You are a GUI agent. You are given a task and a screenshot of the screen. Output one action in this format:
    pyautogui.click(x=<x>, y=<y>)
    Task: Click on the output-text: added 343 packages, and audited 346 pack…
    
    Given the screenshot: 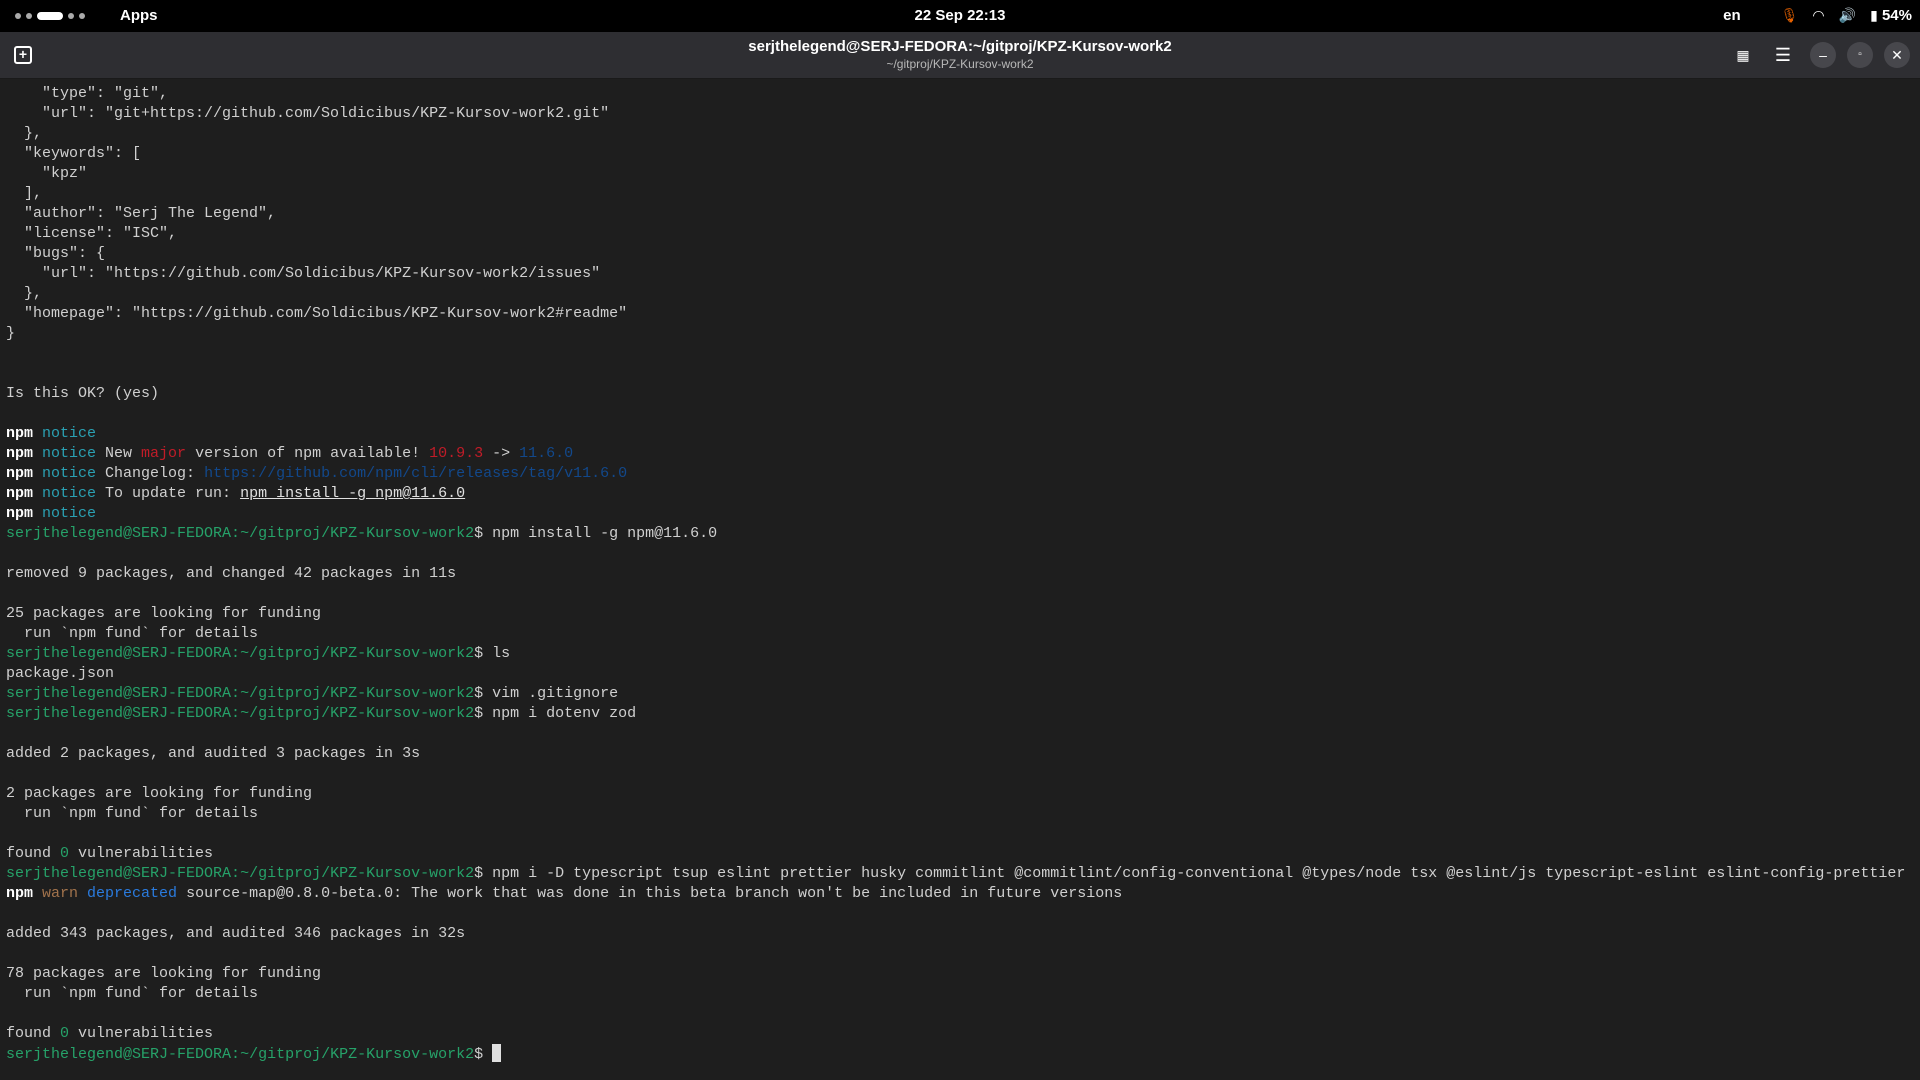 What is the action you would take?
    pyautogui.click(x=236, y=933)
    